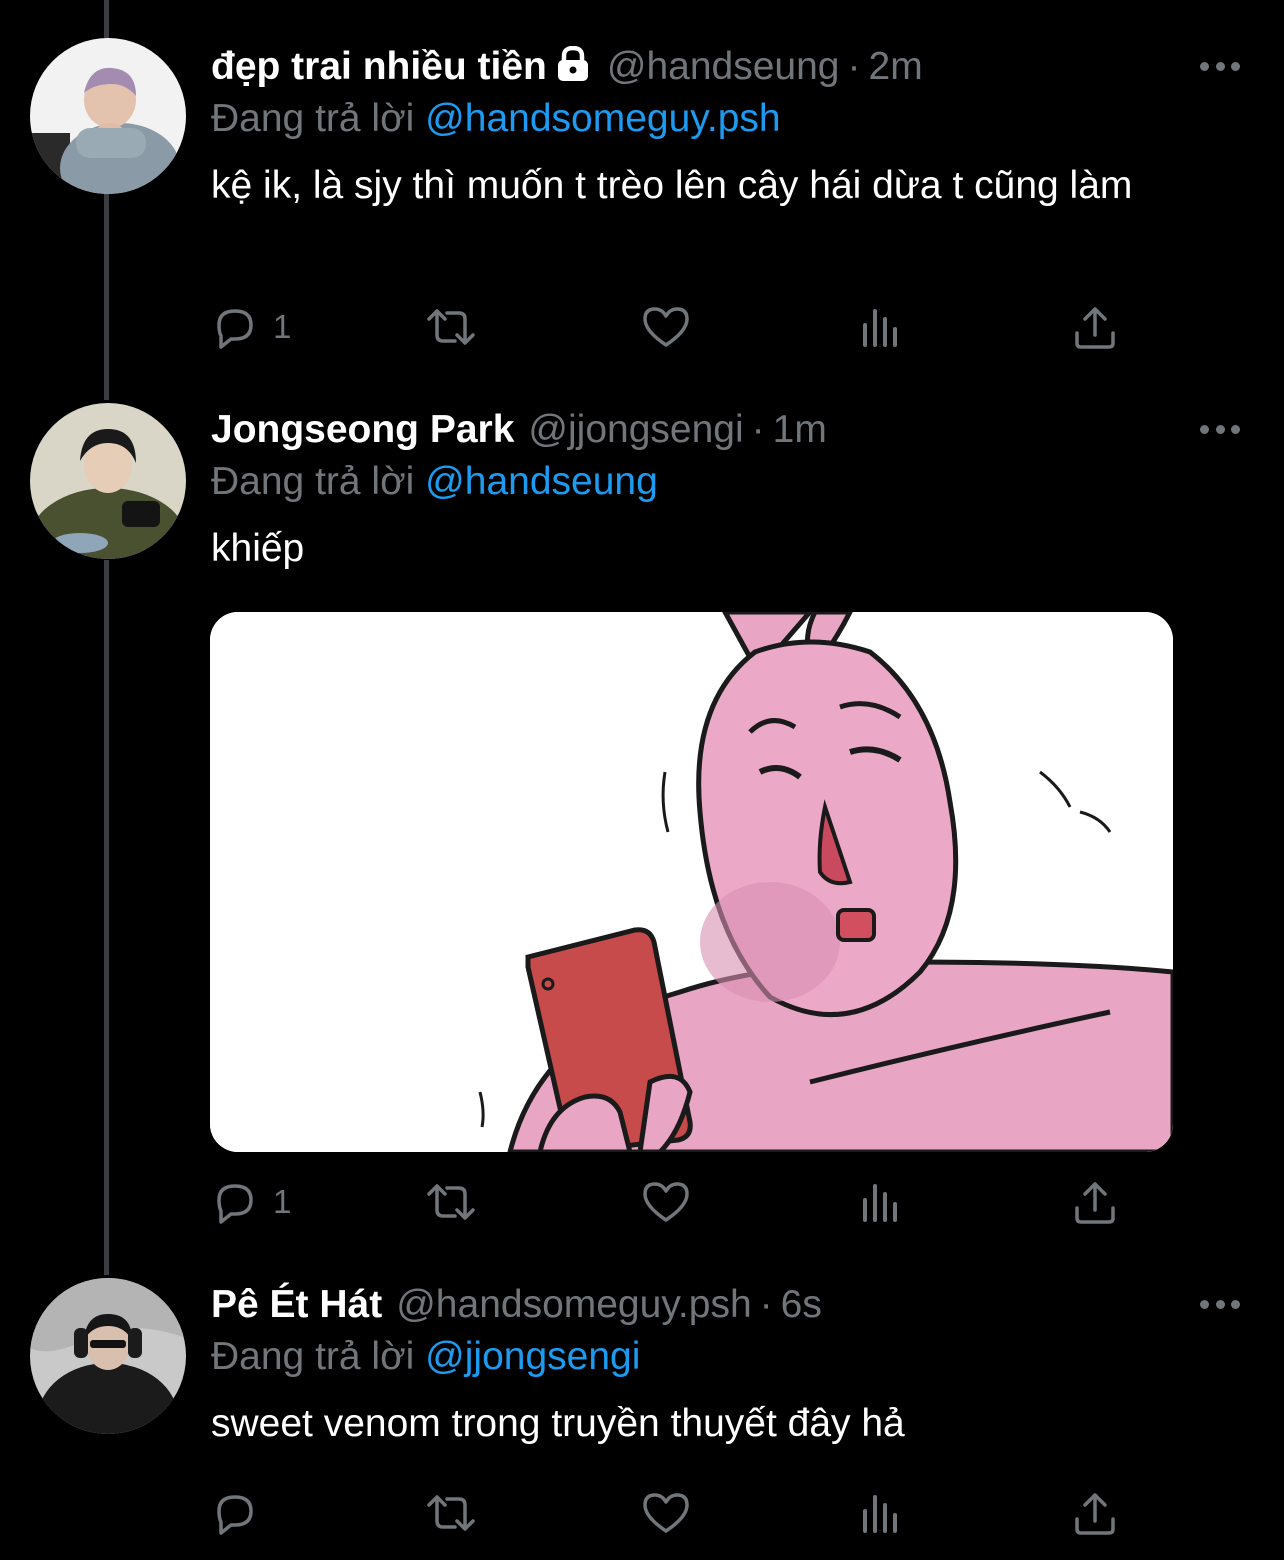 The width and height of the screenshot is (1284, 1560). Describe the element at coordinates (602, 118) in the screenshot. I see `mention-link: @handsomeguy.psh` at that location.